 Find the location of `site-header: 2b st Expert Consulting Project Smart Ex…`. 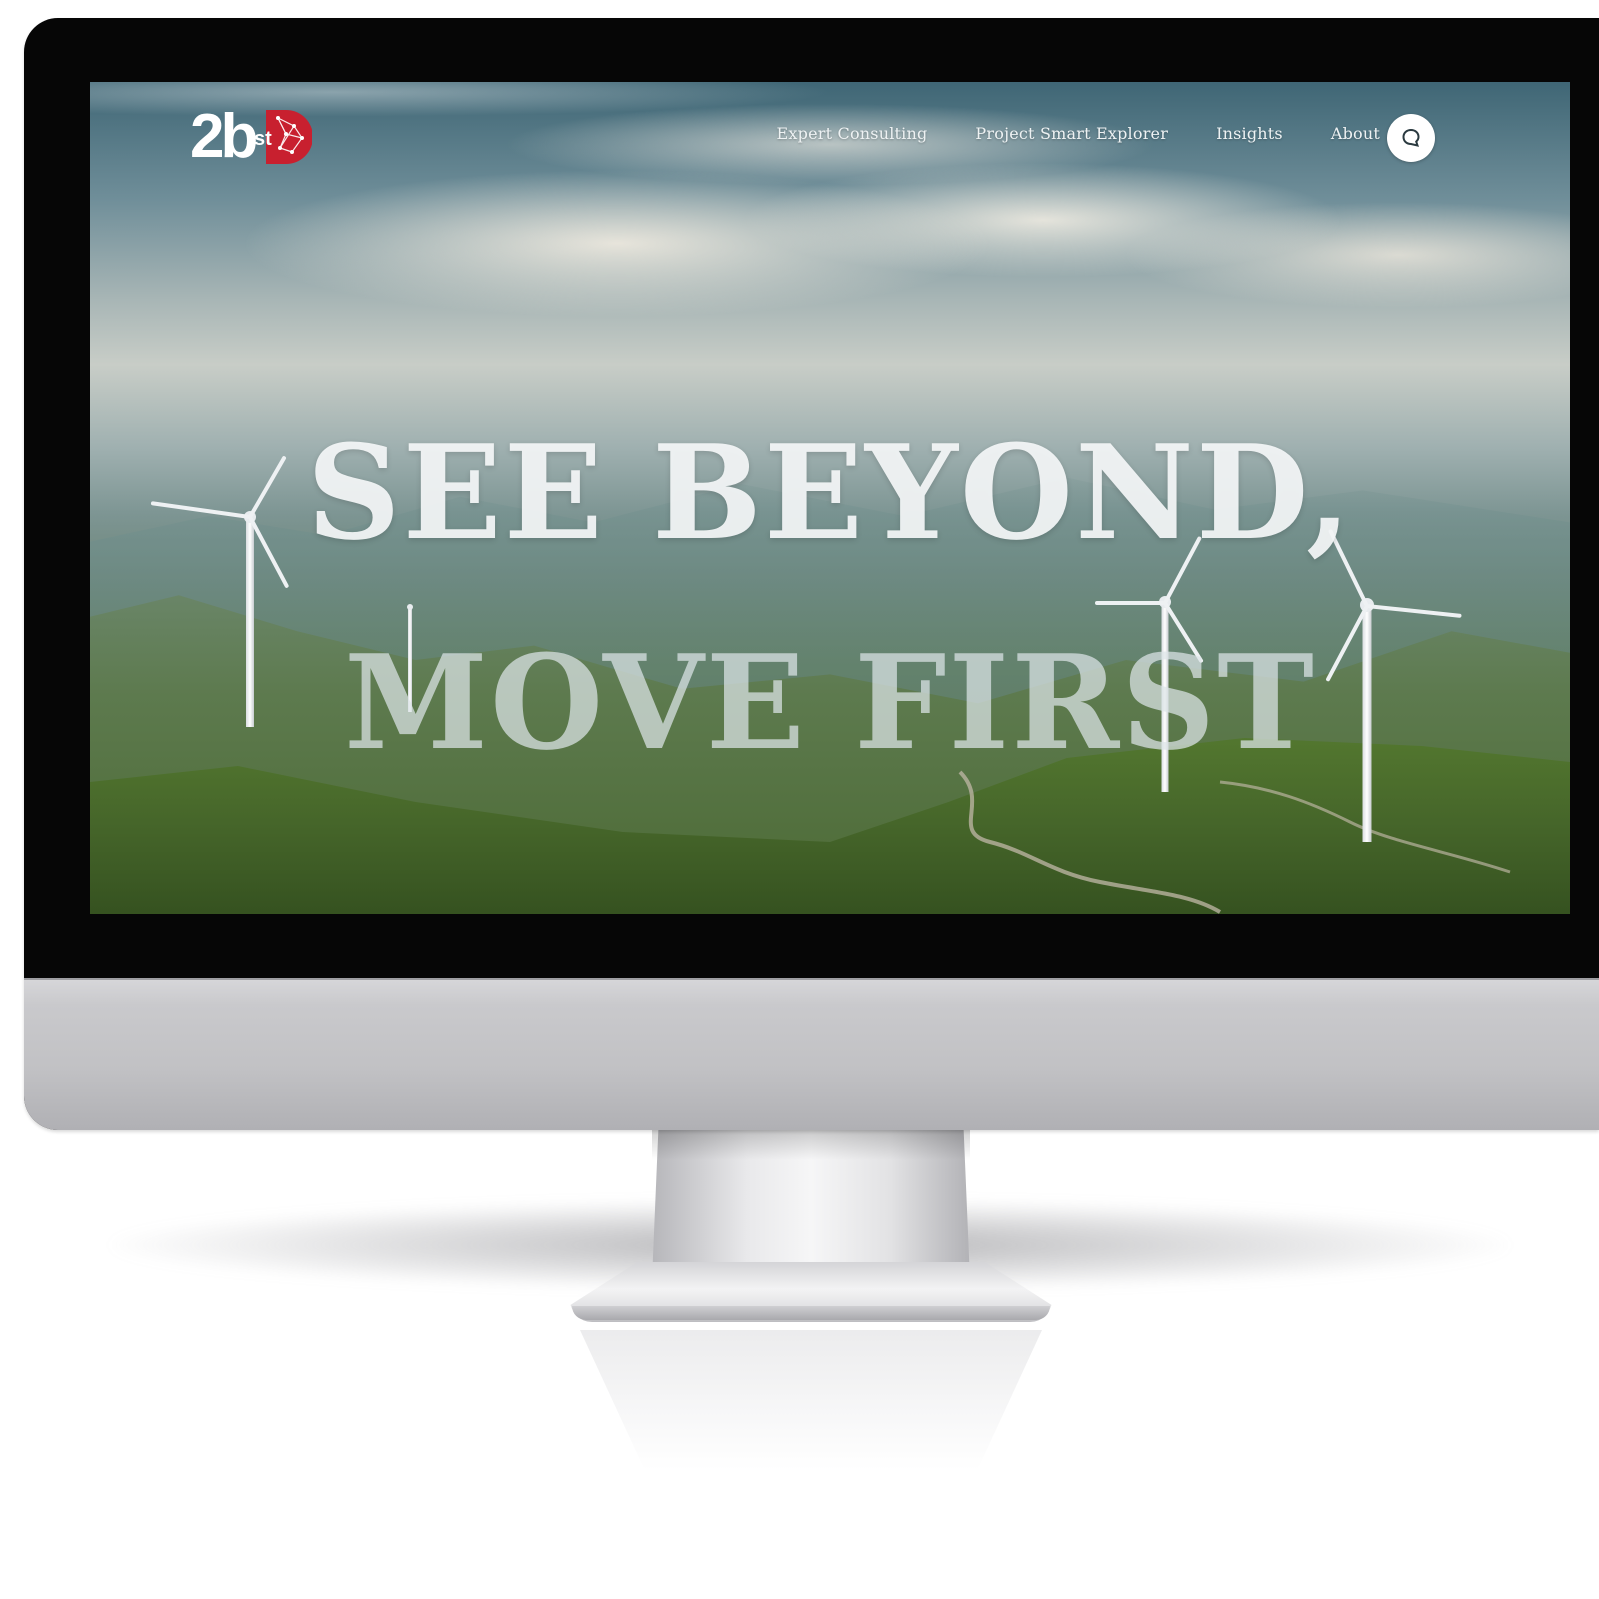

site-header: 2b st Expert Consulting Project Smart Ex… is located at coordinates (830, 142).